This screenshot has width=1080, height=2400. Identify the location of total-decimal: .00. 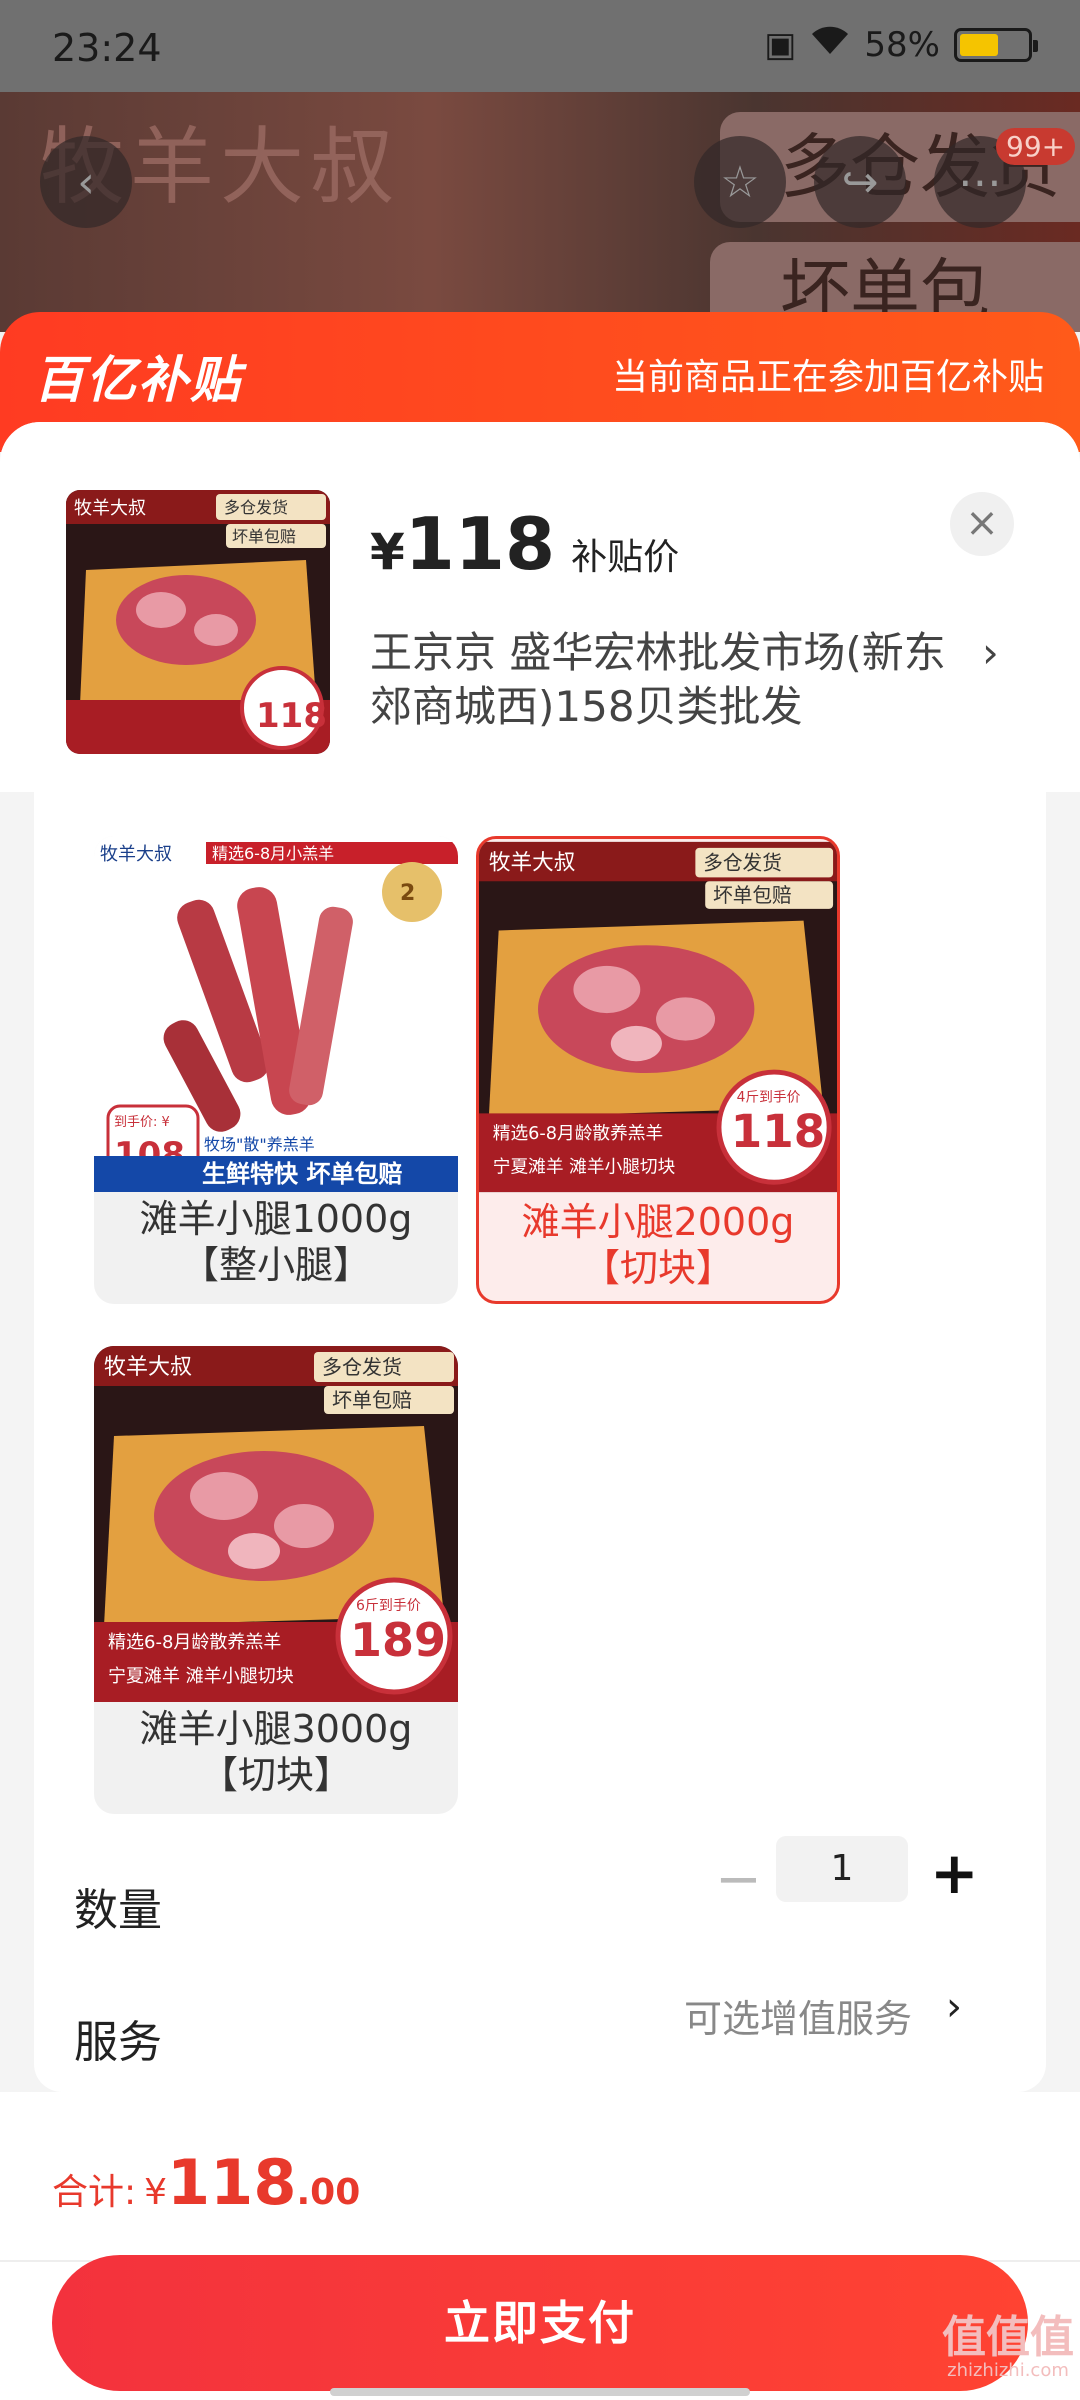
(328, 2192).